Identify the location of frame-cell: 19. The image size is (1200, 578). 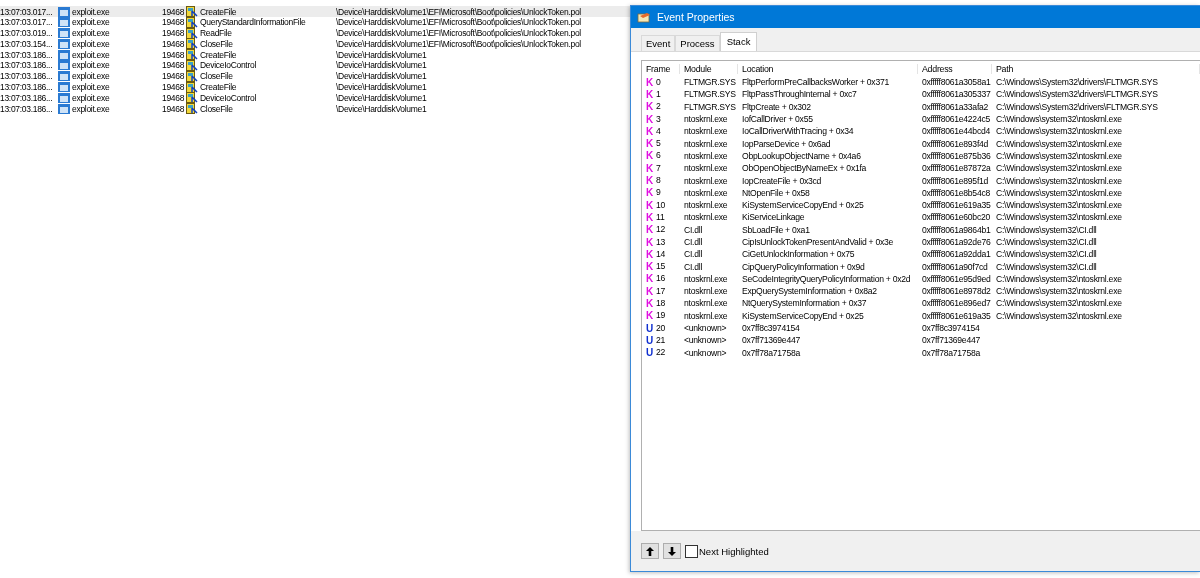
(661, 316).